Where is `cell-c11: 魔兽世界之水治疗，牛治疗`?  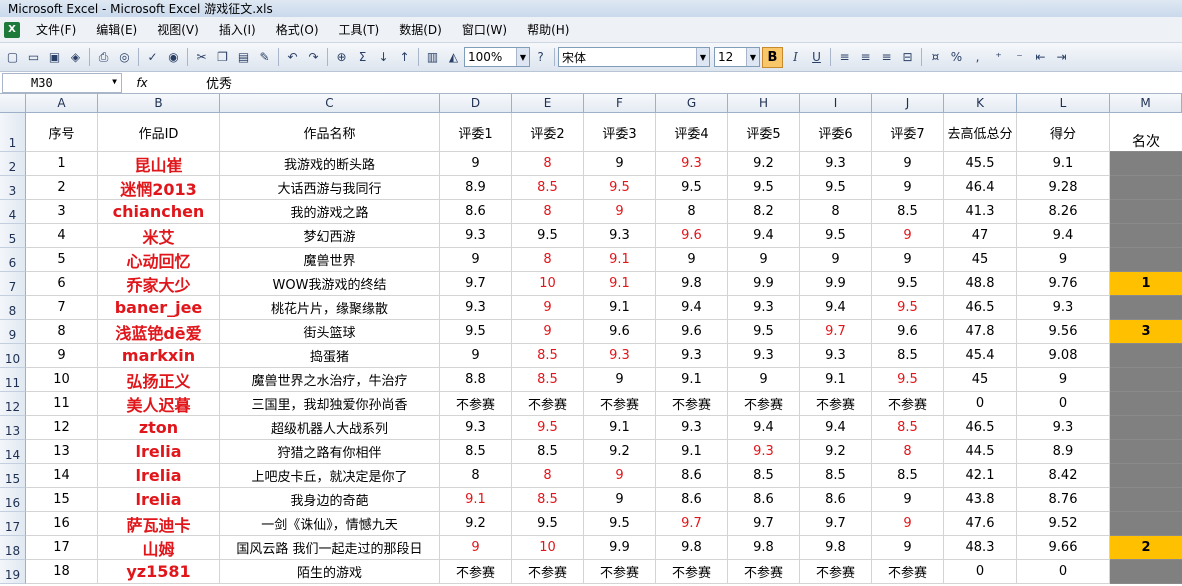
cell-c11: 魔兽世界之水治疗，牛治疗 is located at coordinates (330, 380).